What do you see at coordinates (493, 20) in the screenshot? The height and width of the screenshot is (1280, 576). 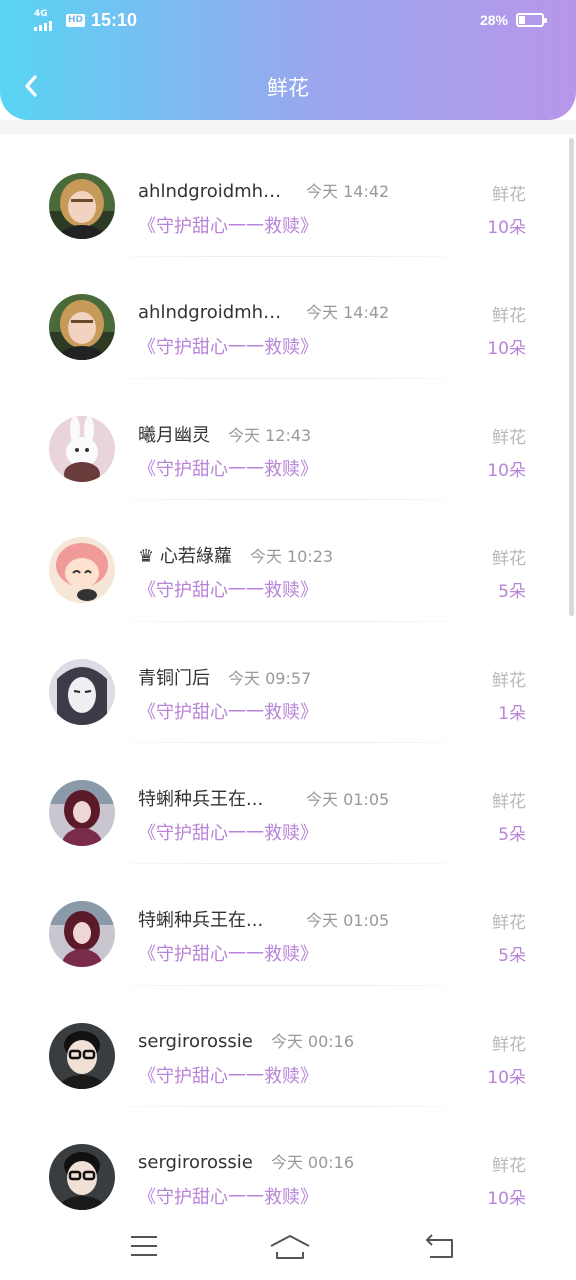 I see `battery-percent: 28%` at bounding box center [493, 20].